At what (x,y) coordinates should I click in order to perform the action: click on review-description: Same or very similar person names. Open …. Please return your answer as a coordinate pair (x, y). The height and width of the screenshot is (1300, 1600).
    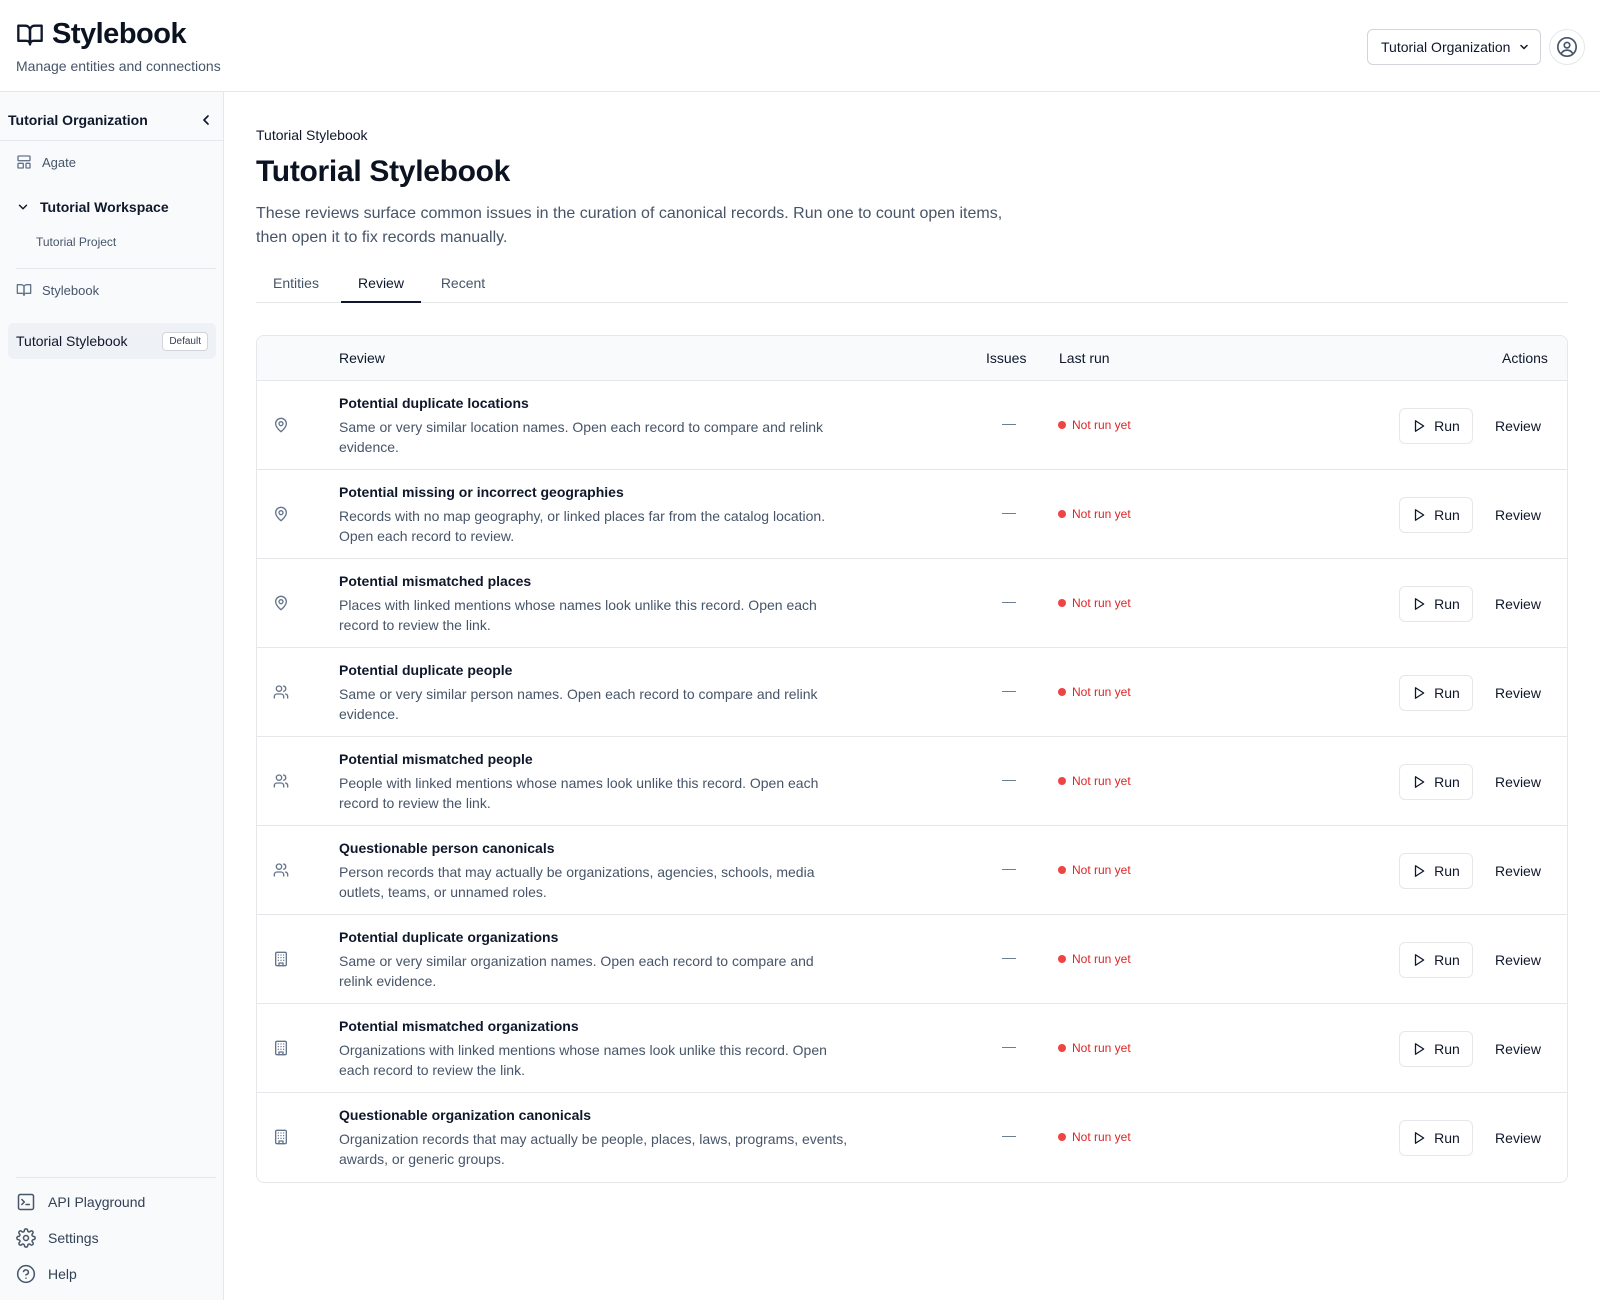
    Looking at the image, I should click on (578, 704).